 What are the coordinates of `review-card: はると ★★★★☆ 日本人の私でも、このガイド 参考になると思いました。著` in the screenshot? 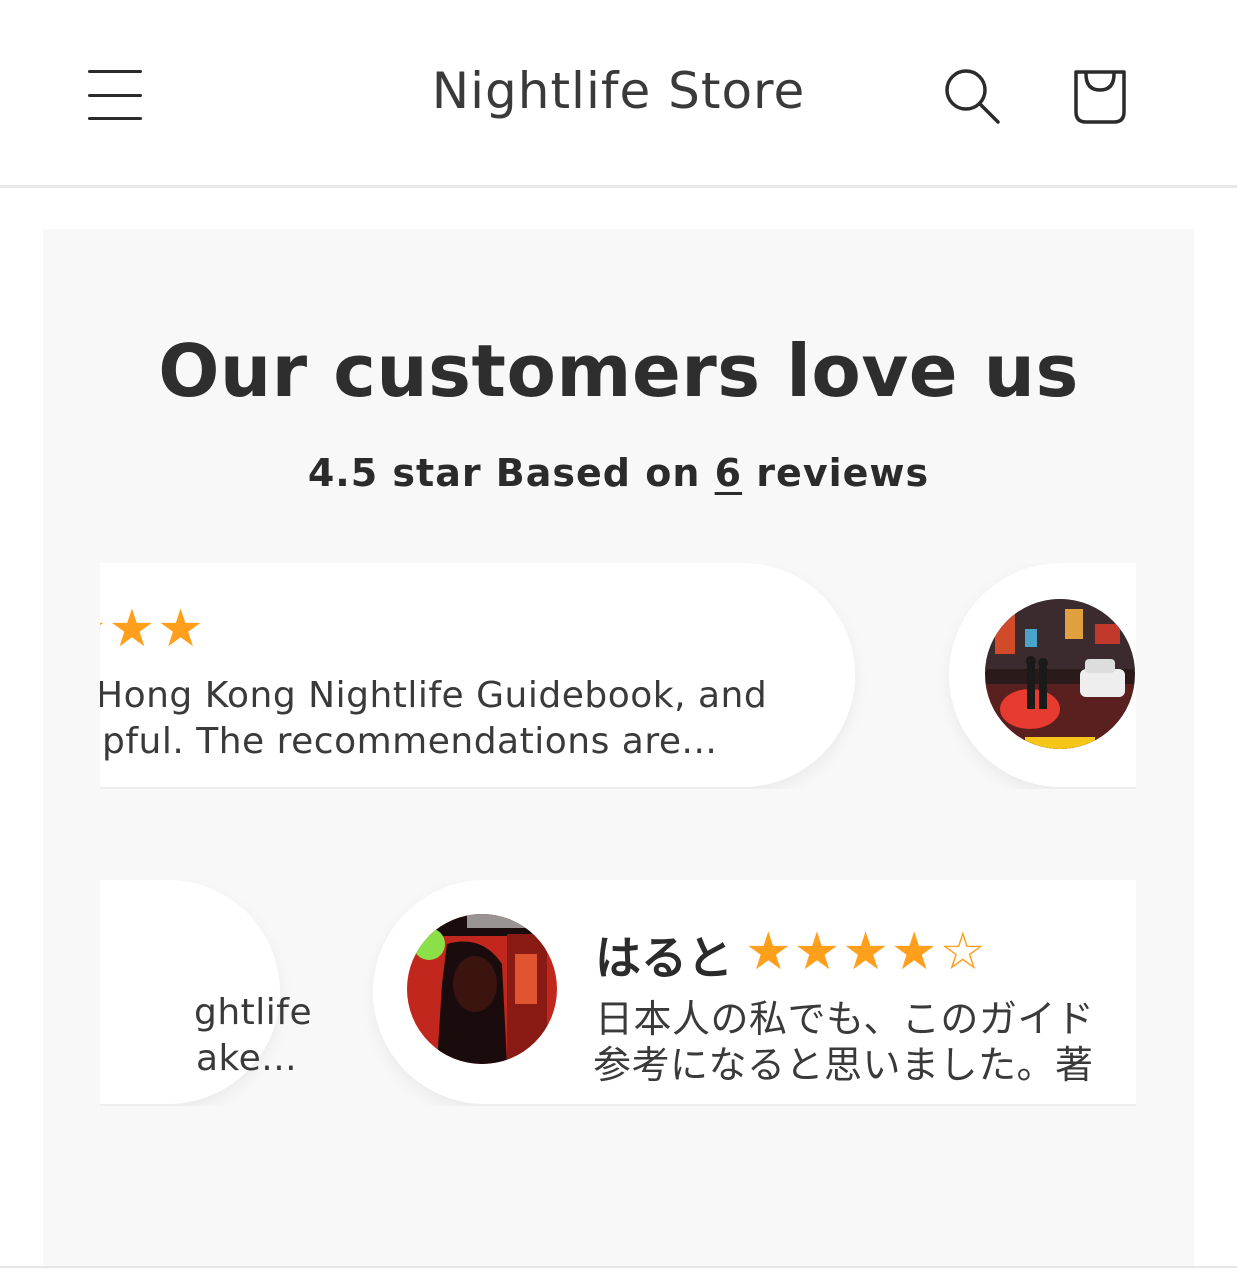 It's located at (754, 992).